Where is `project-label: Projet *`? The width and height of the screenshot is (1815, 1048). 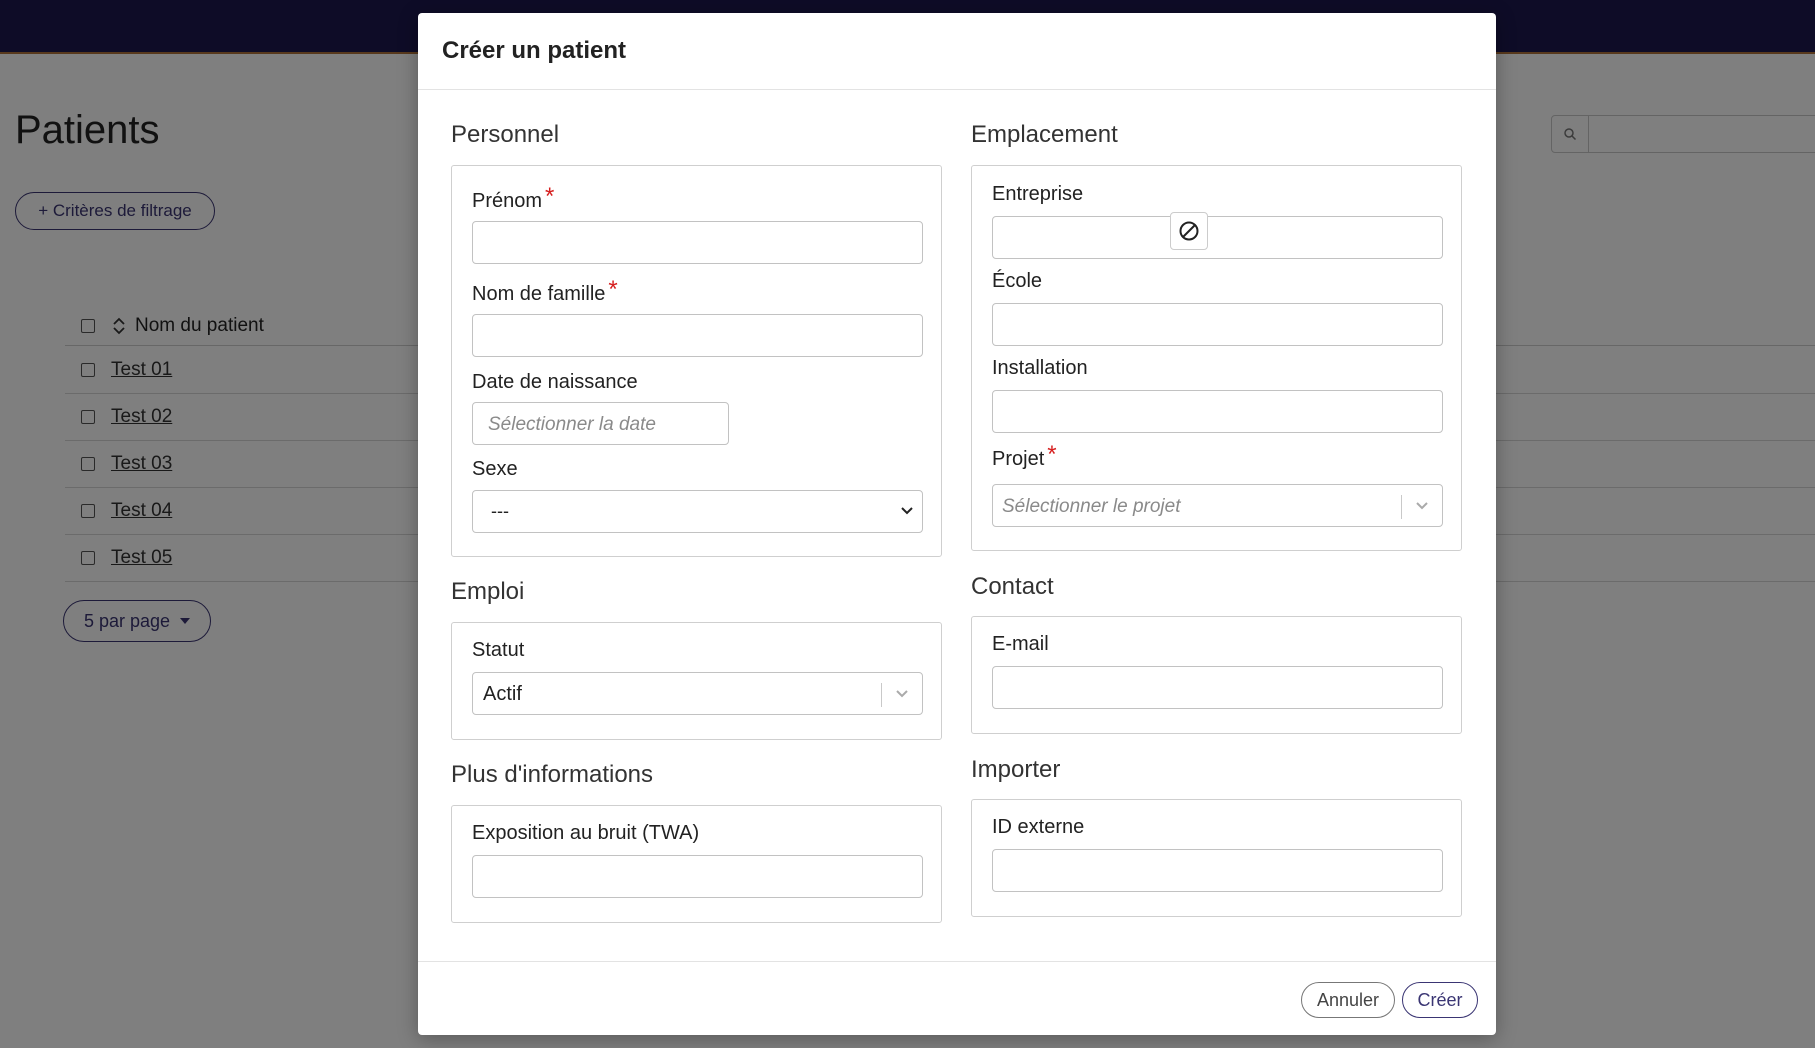 project-label: Projet * is located at coordinates (1024, 455).